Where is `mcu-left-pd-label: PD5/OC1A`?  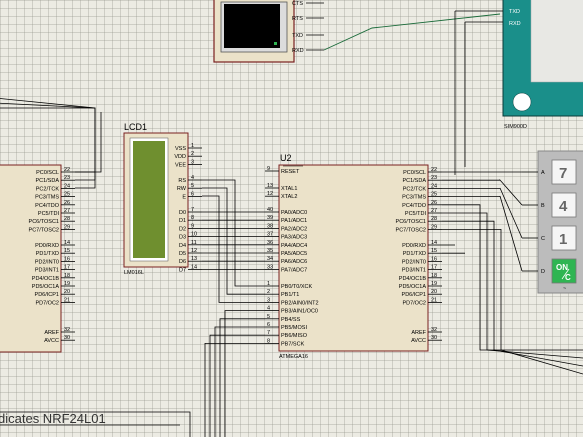
mcu-left-pd-label: PD5/OC1A is located at coordinates (46, 287).